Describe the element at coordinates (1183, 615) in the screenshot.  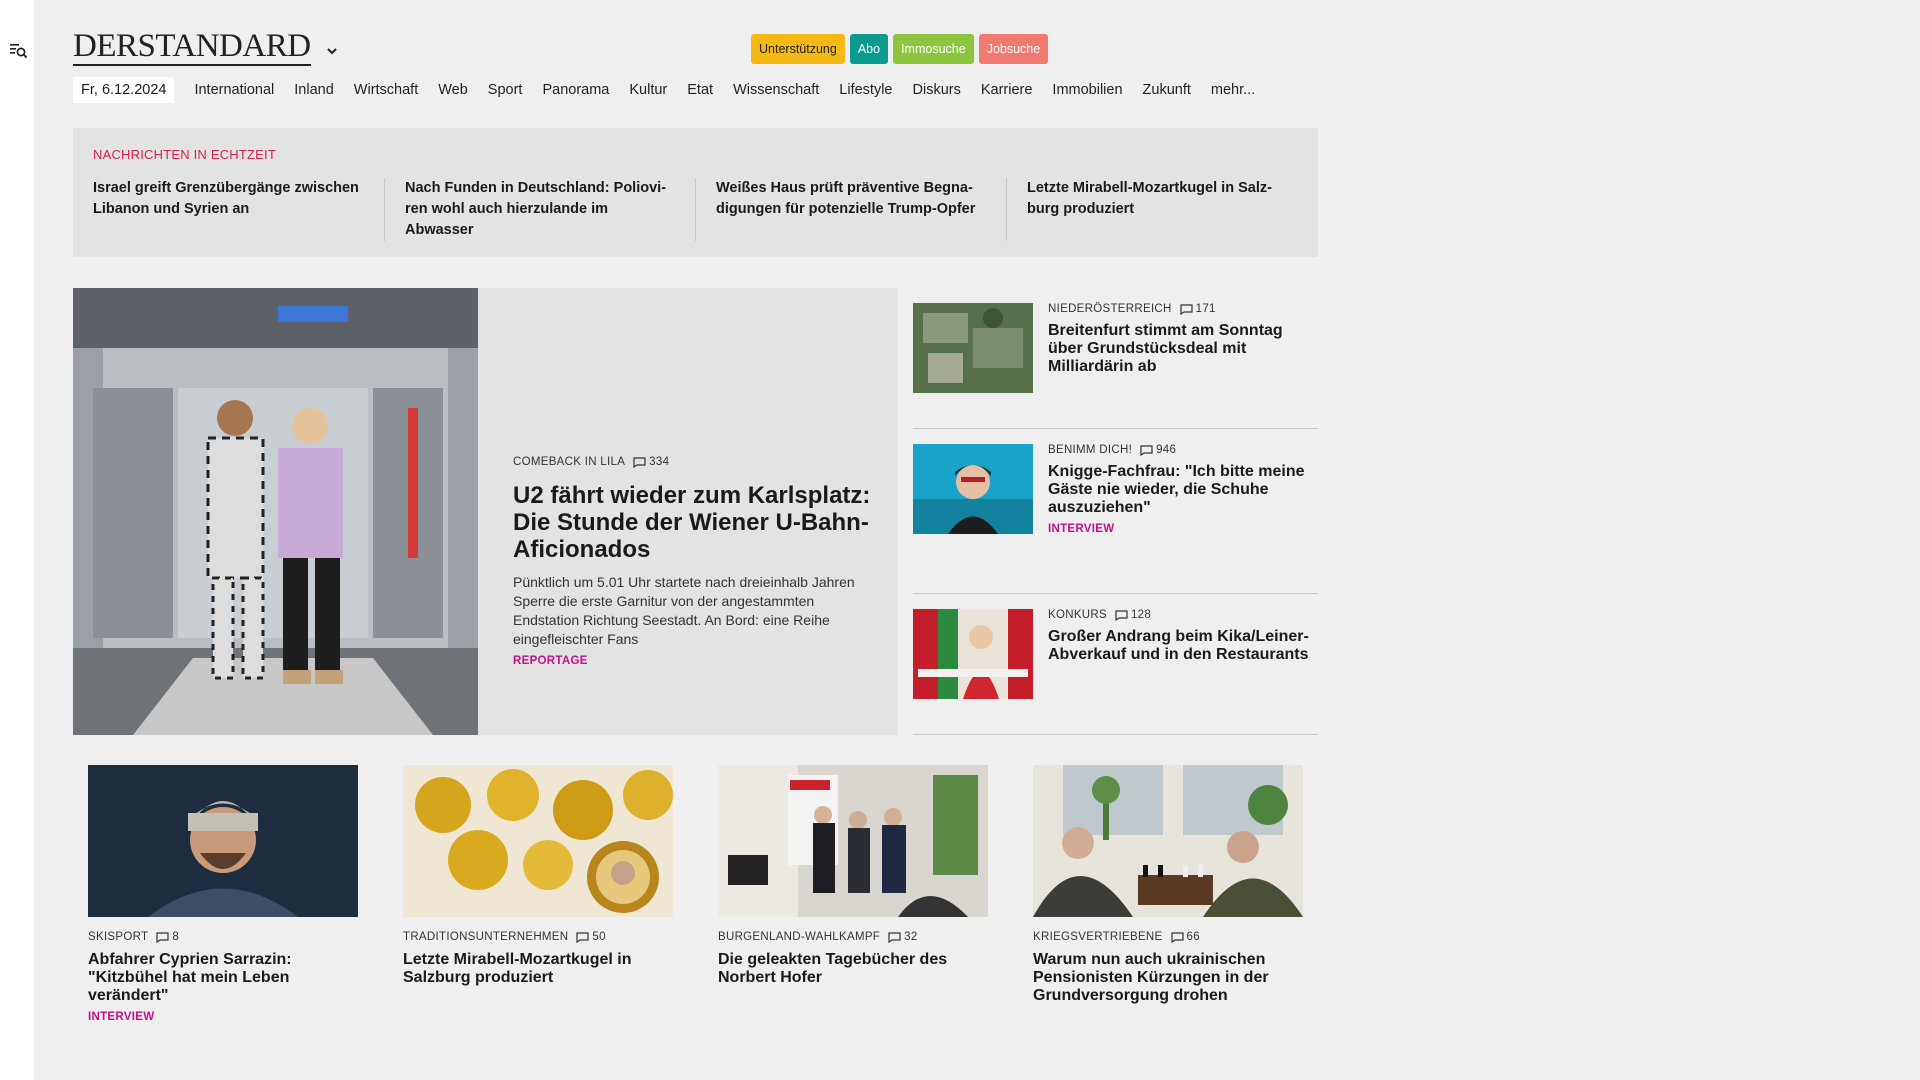
I see `side-article-kicker: KONKURS 128` at that location.